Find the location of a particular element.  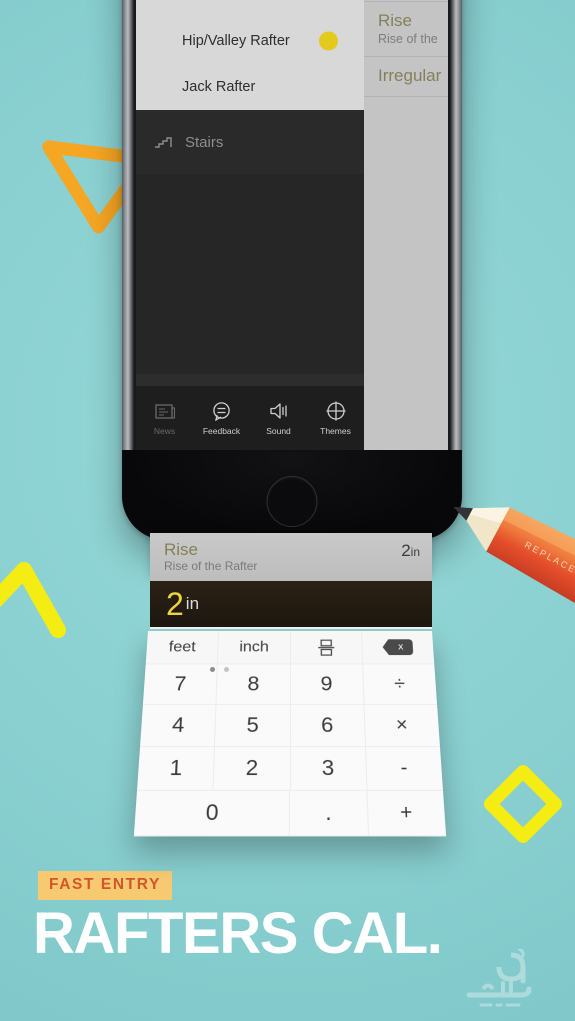

detail-row-subtitle: Rise of the is located at coordinates (408, 38).